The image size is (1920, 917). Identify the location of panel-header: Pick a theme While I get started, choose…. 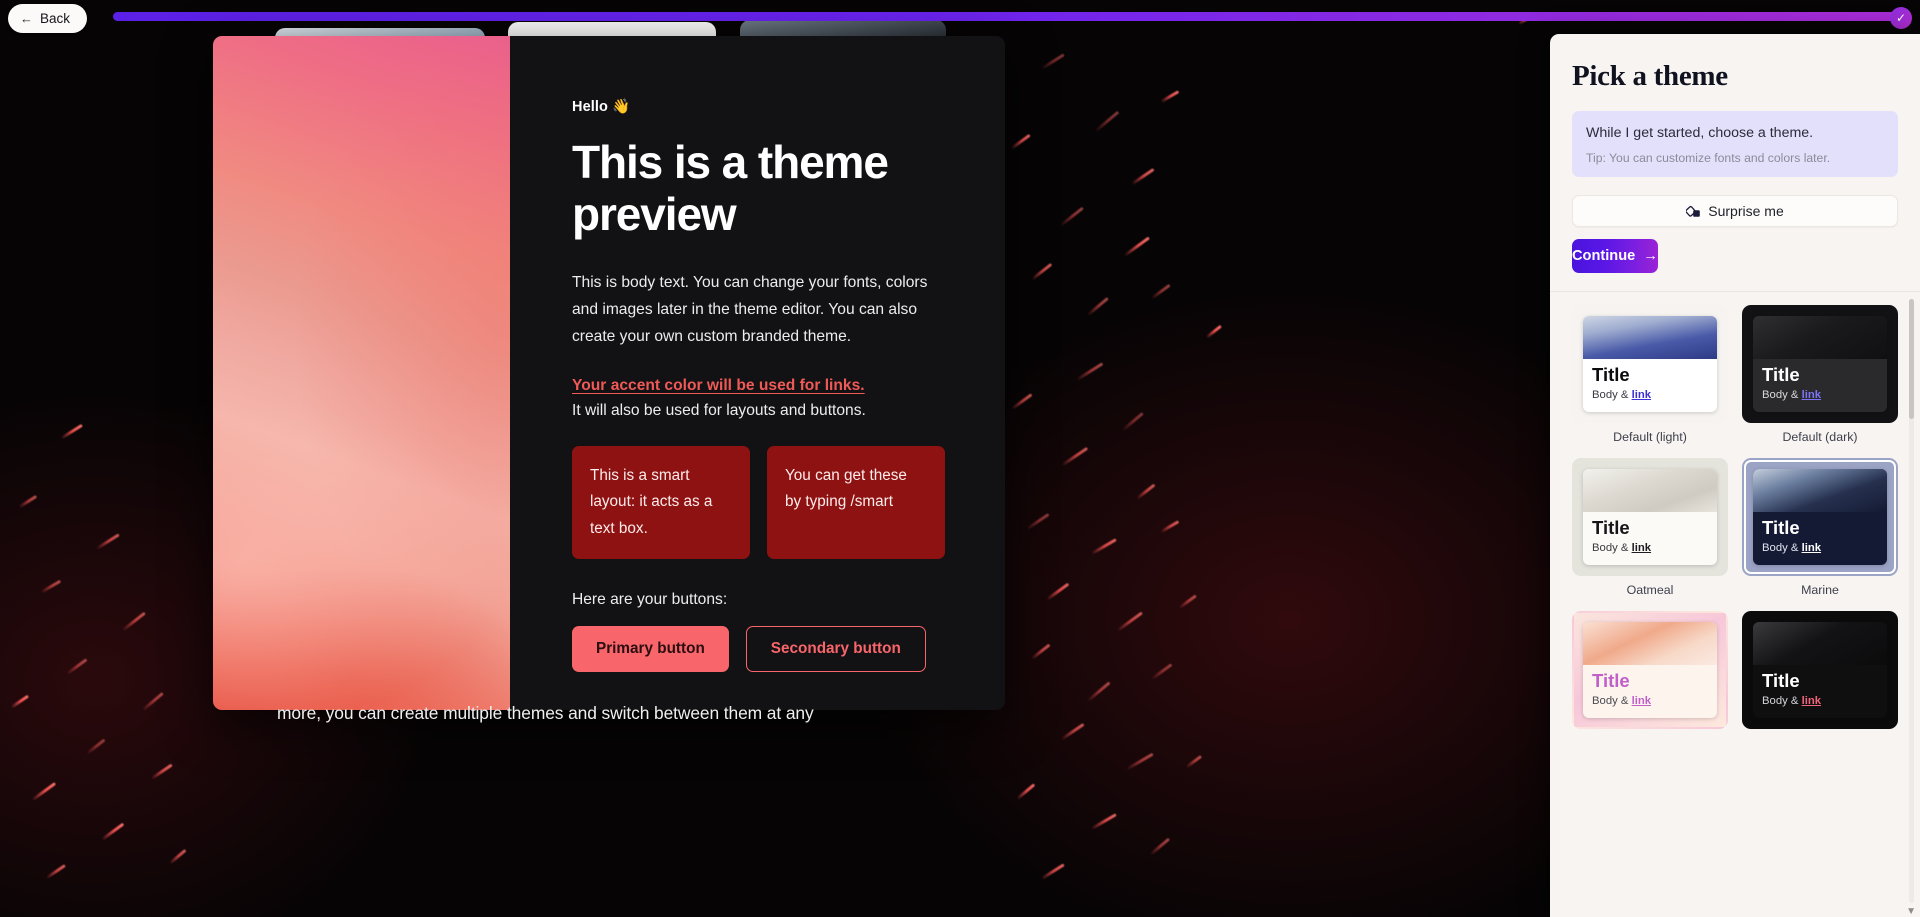
(1735, 154).